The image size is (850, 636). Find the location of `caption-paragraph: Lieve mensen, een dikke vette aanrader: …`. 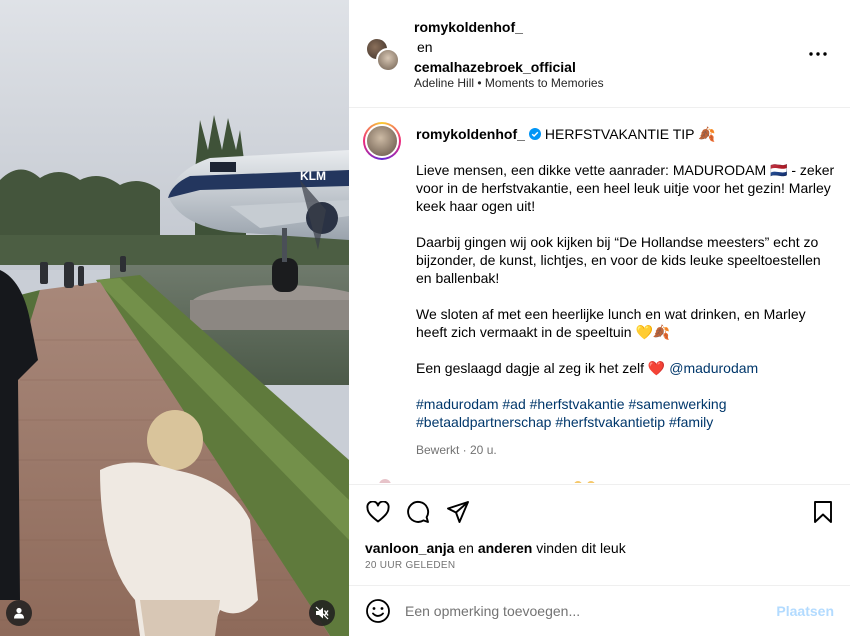

caption-paragraph: Lieve mensen, een dikke vette aanrader: … is located at coordinates (625, 188).